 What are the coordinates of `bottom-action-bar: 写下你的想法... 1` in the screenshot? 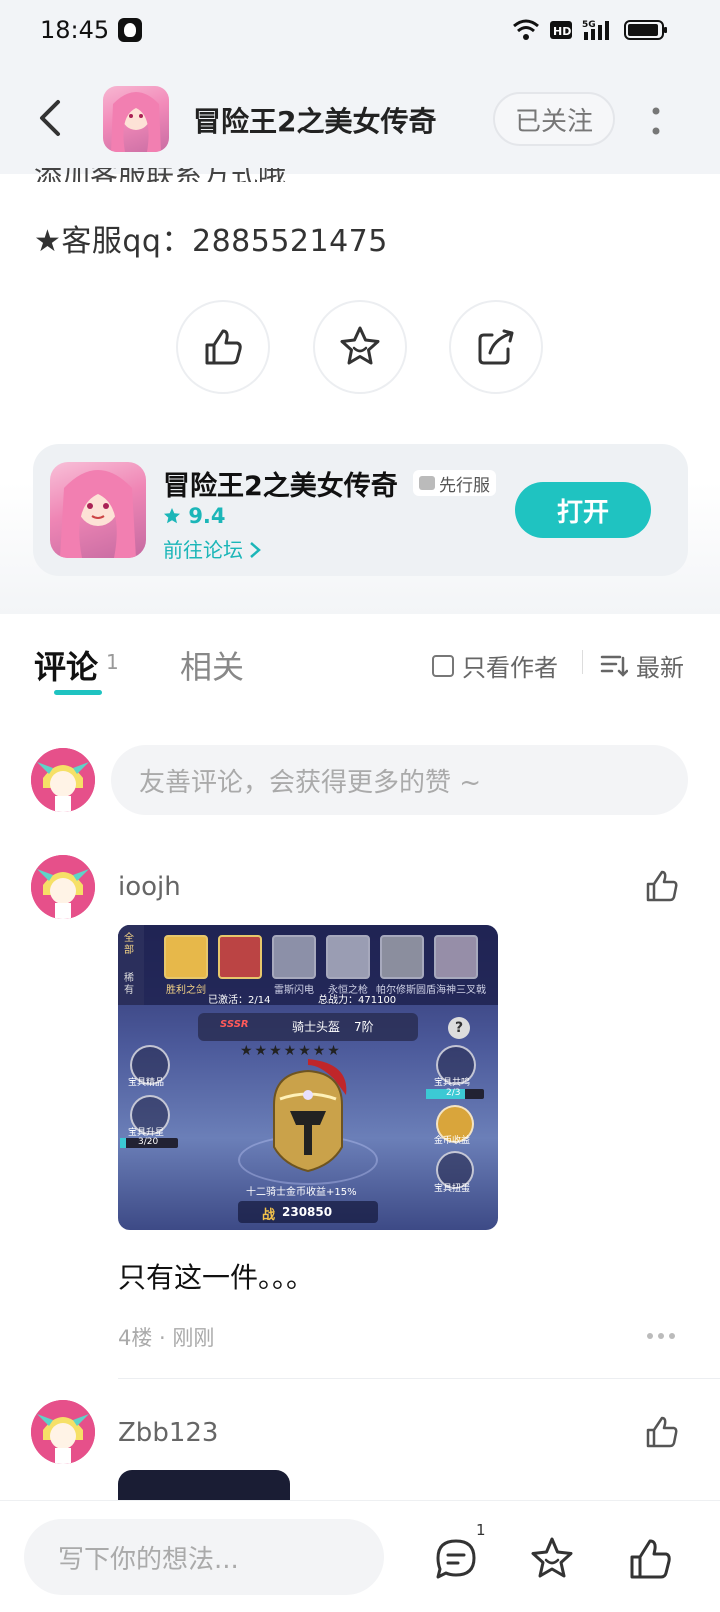 It's located at (360, 1556).